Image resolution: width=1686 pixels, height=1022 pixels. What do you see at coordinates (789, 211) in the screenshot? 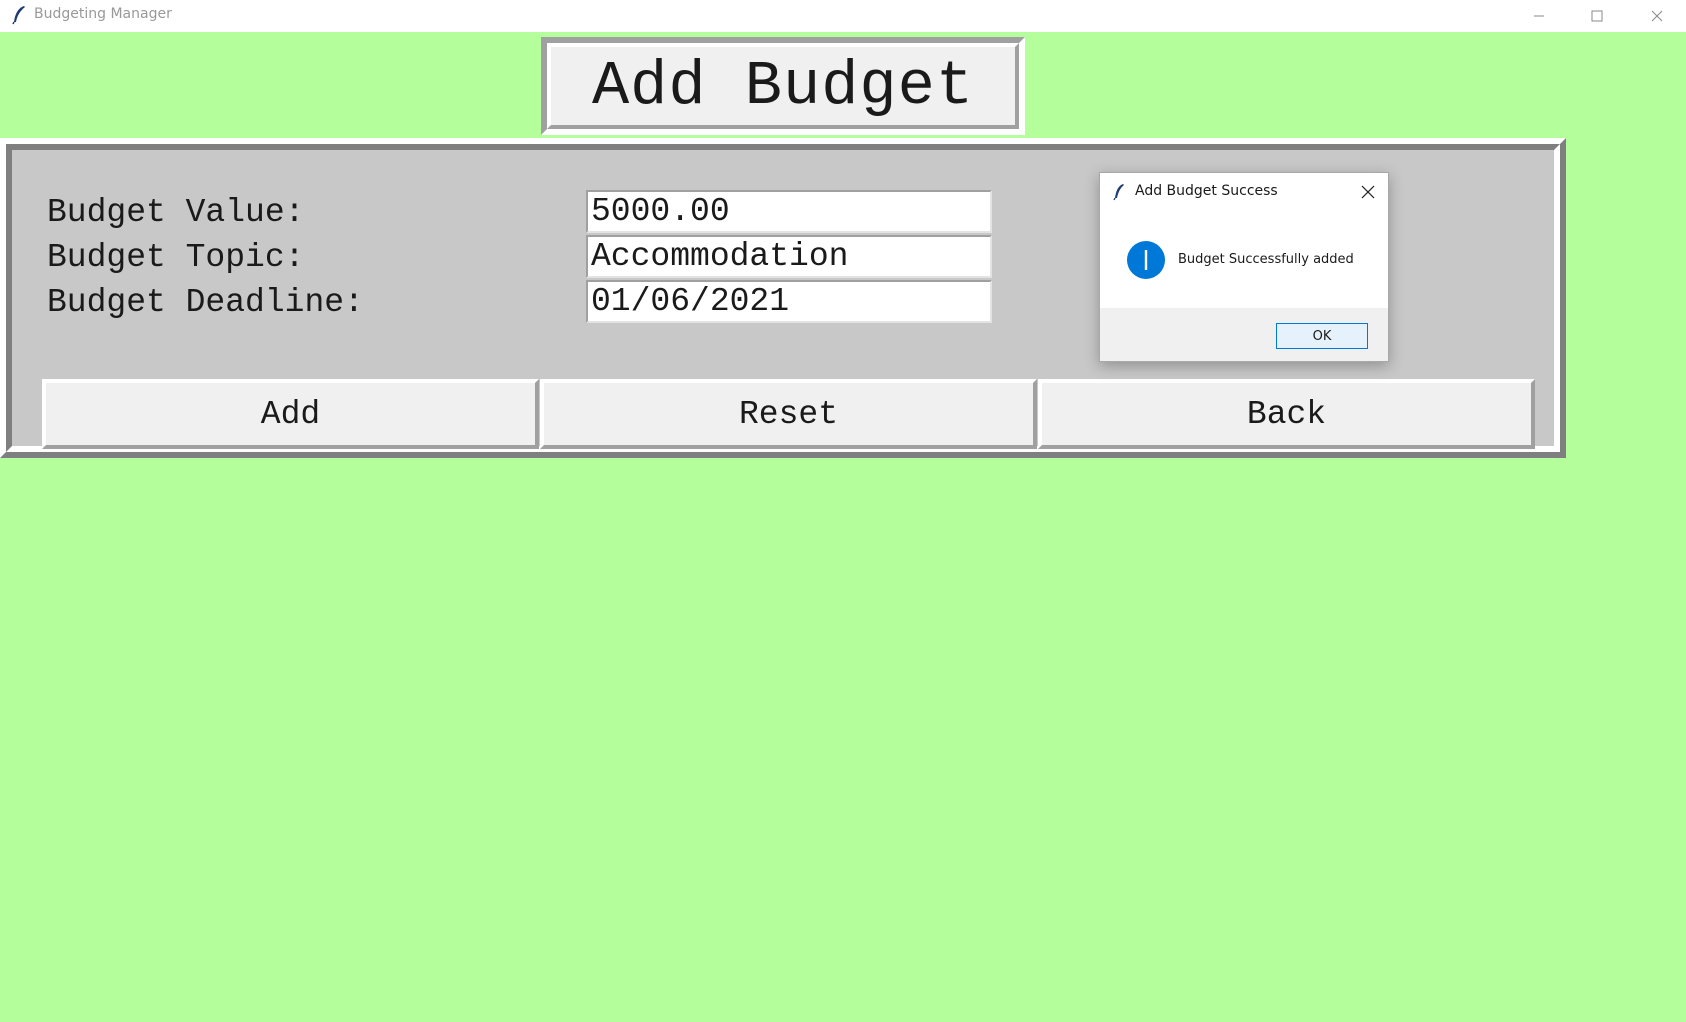
I see `budget-value-input` at bounding box center [789, 211].